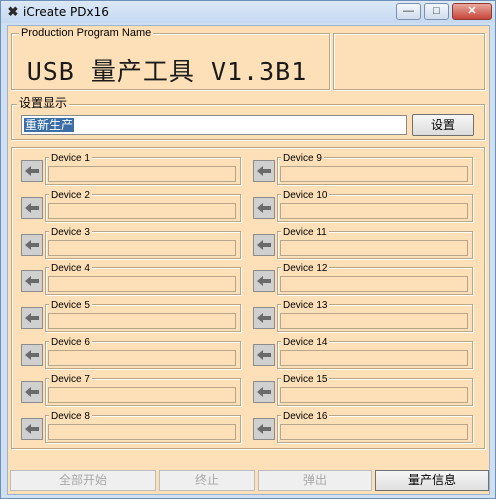  What do you see at coordinates (432, 480) in the screenshot?
I see `production-info-button: 量产信息` at bounding box center [432, 480].